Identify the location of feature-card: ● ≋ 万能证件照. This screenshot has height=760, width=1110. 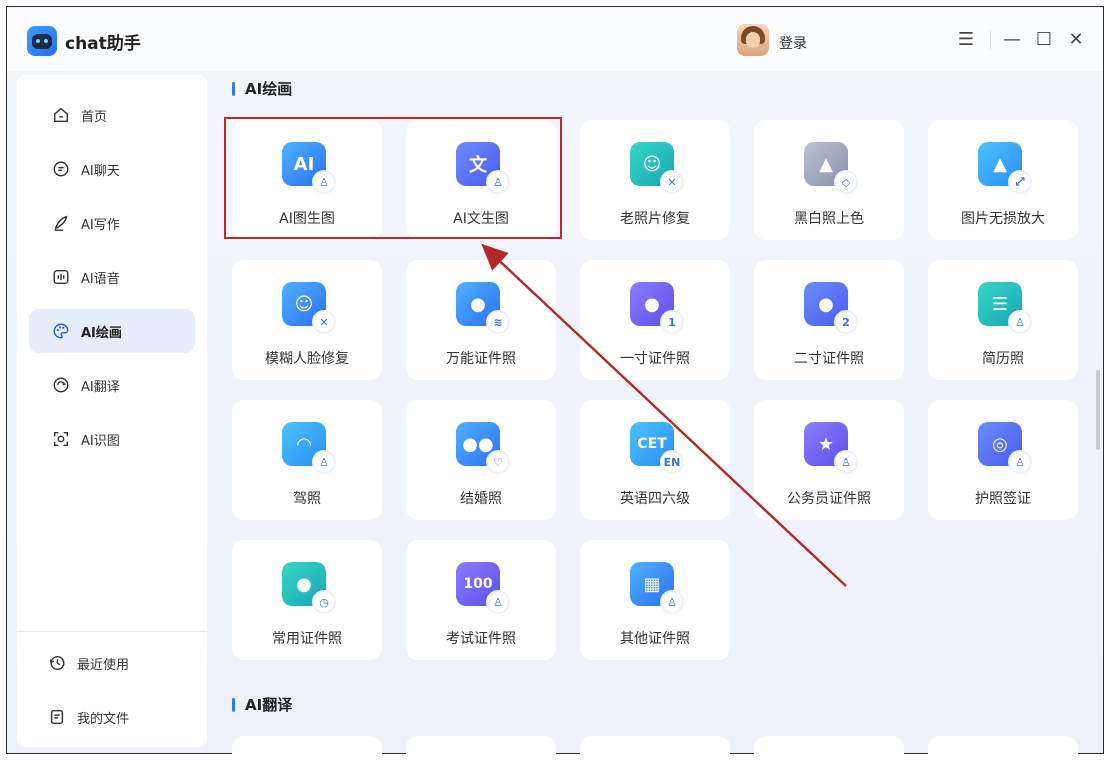
(481, 320).